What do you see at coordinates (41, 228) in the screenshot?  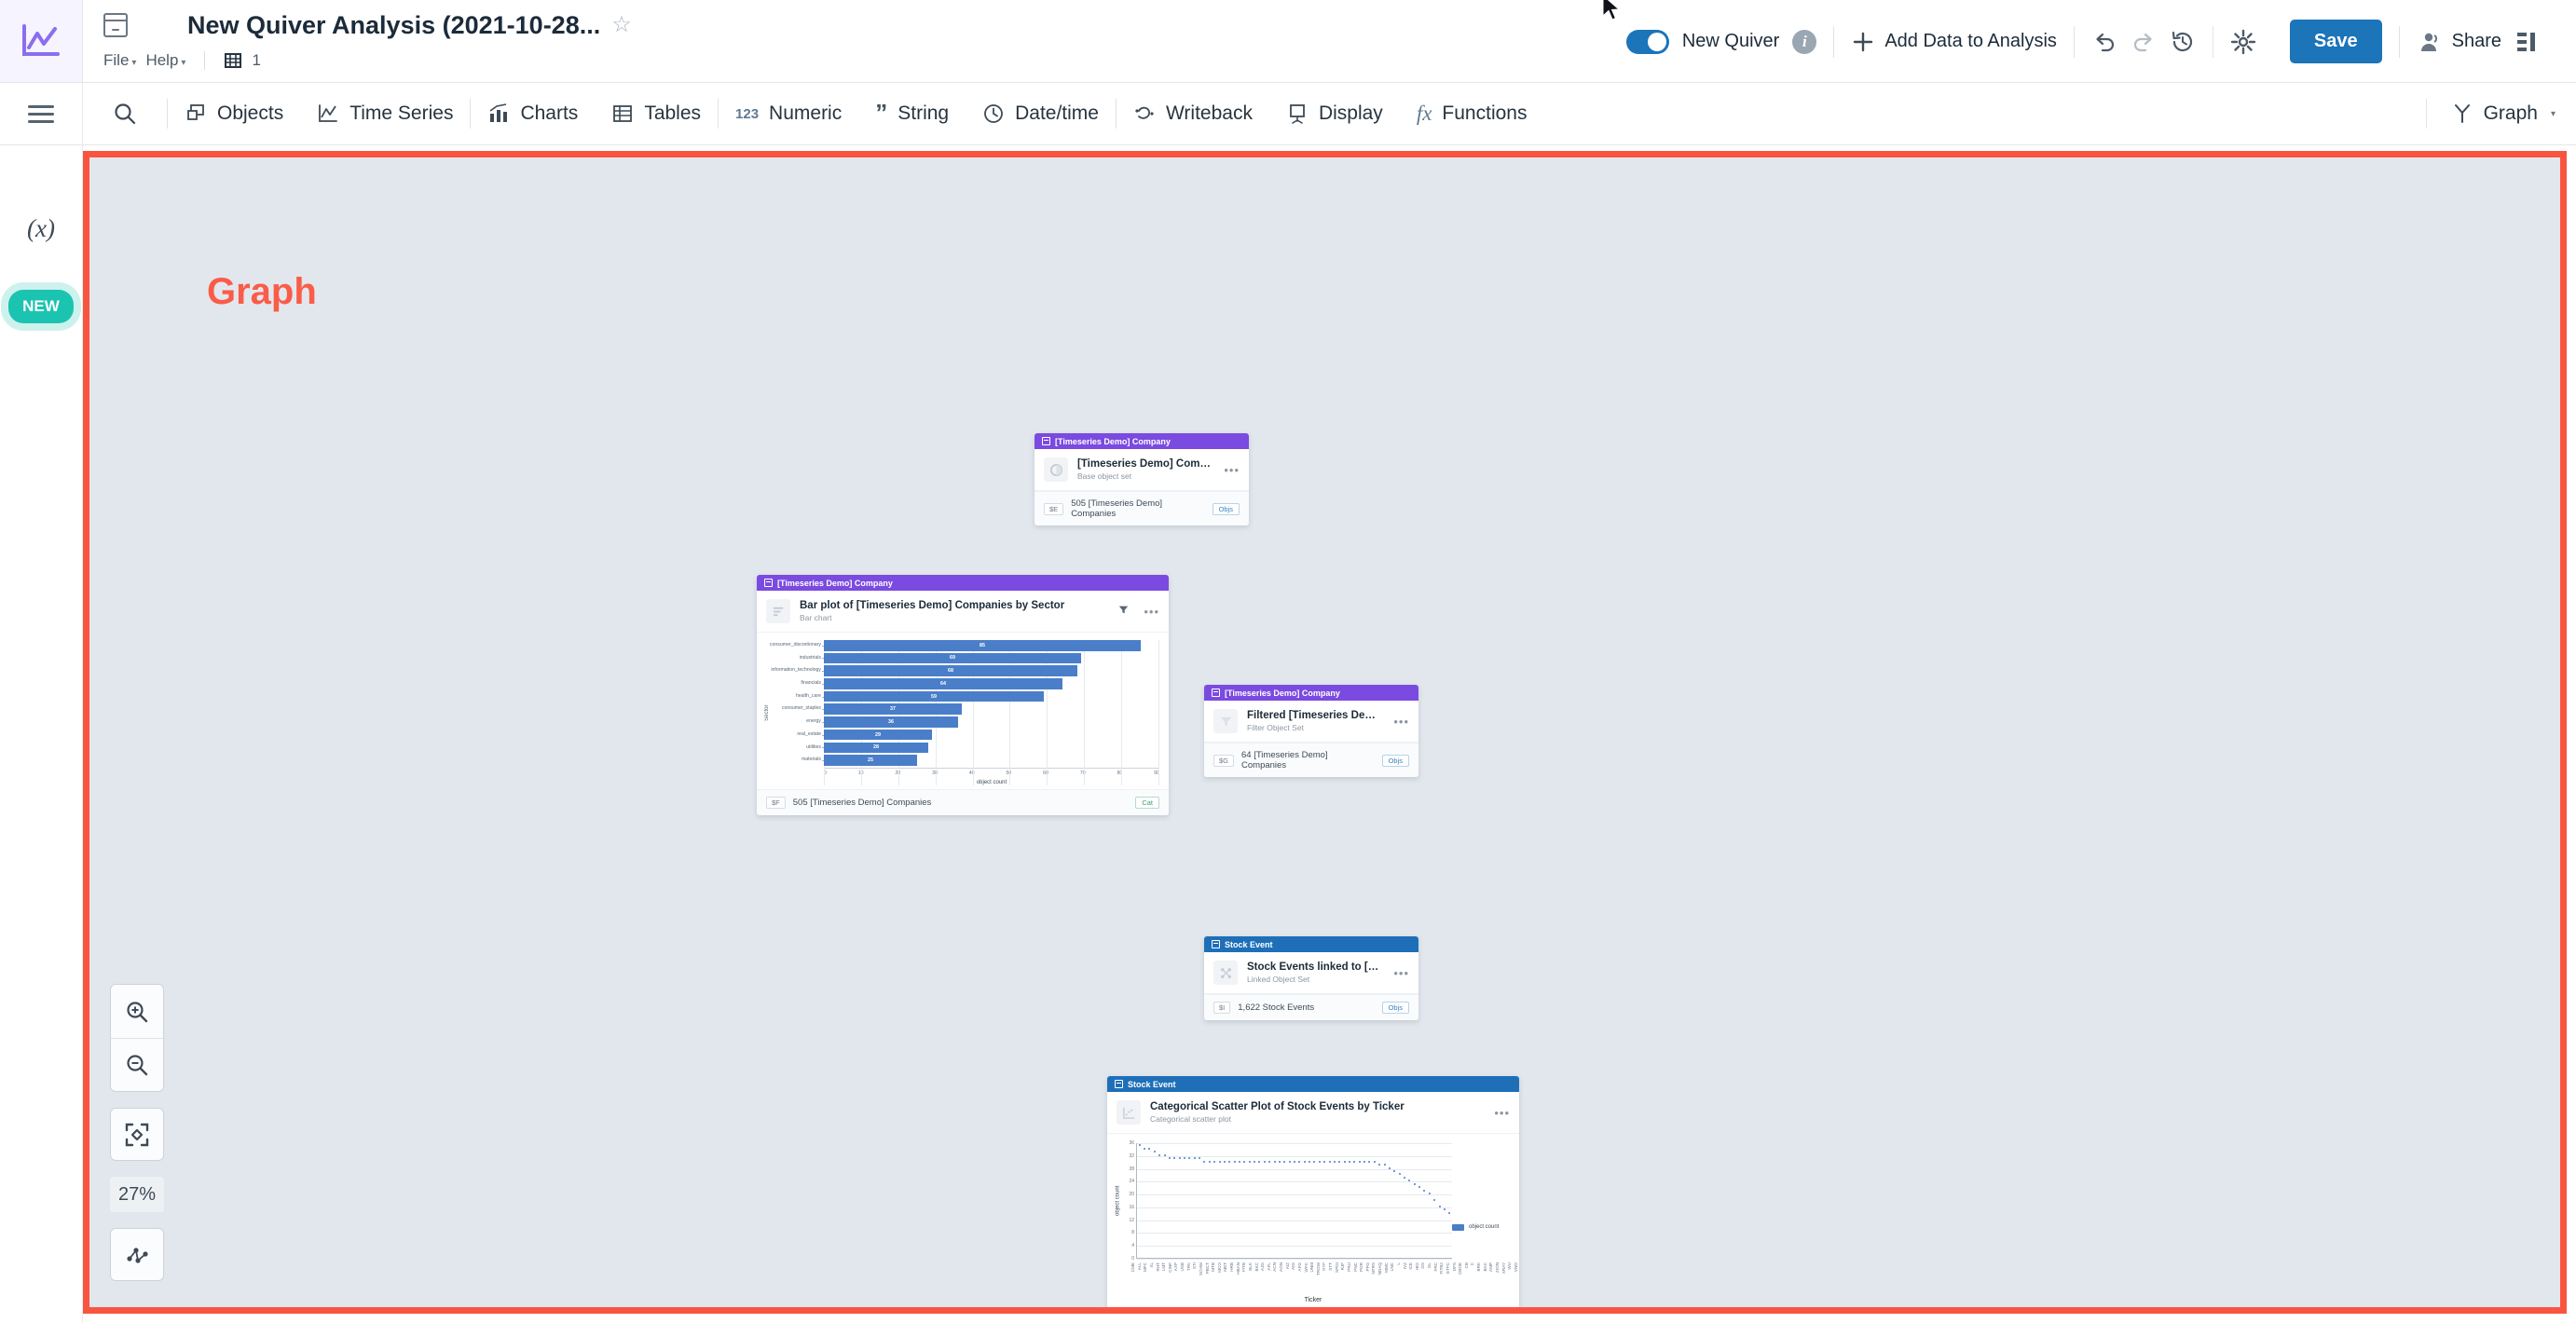 I see `variables-icon: (x)` at bounding box center [41, 228].